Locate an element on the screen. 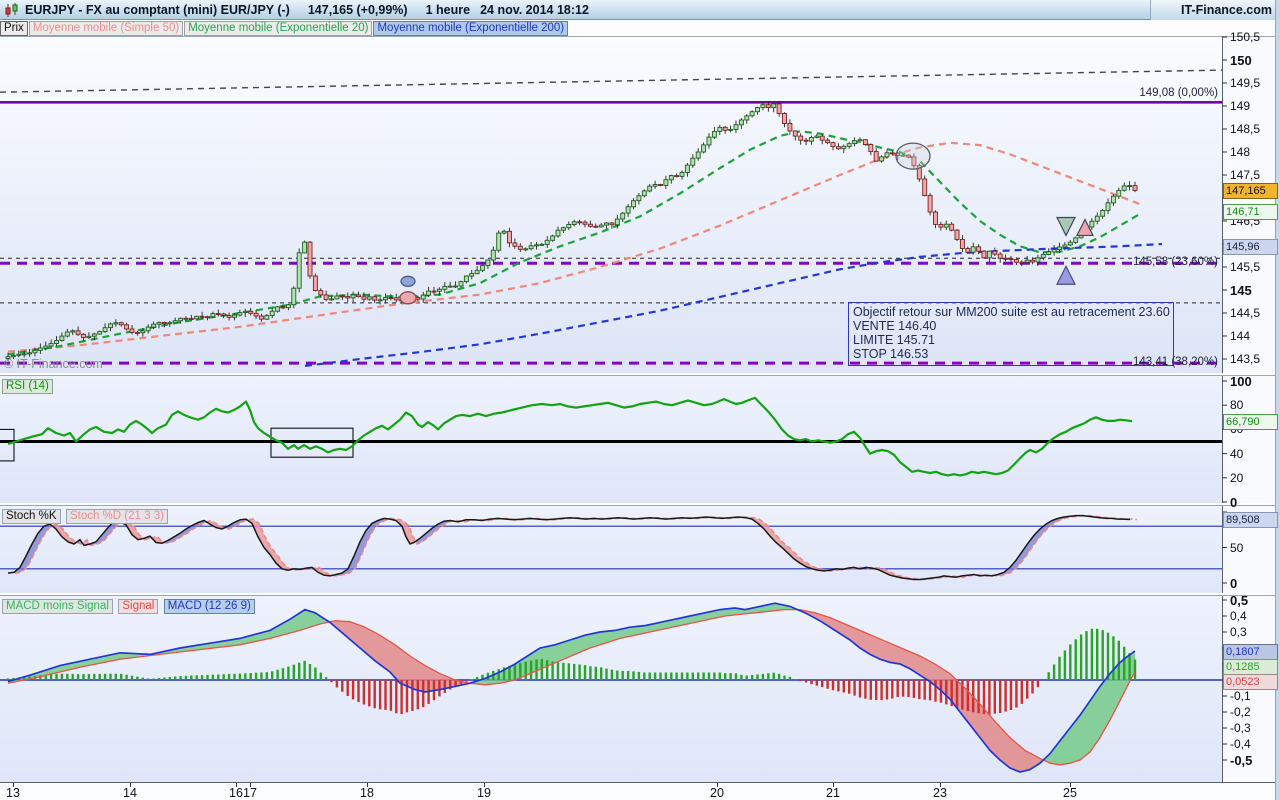 The width and height of the screenshot is (1280, 800). value-box-ema200: 145,96 is located at coordinates (1250, 246).